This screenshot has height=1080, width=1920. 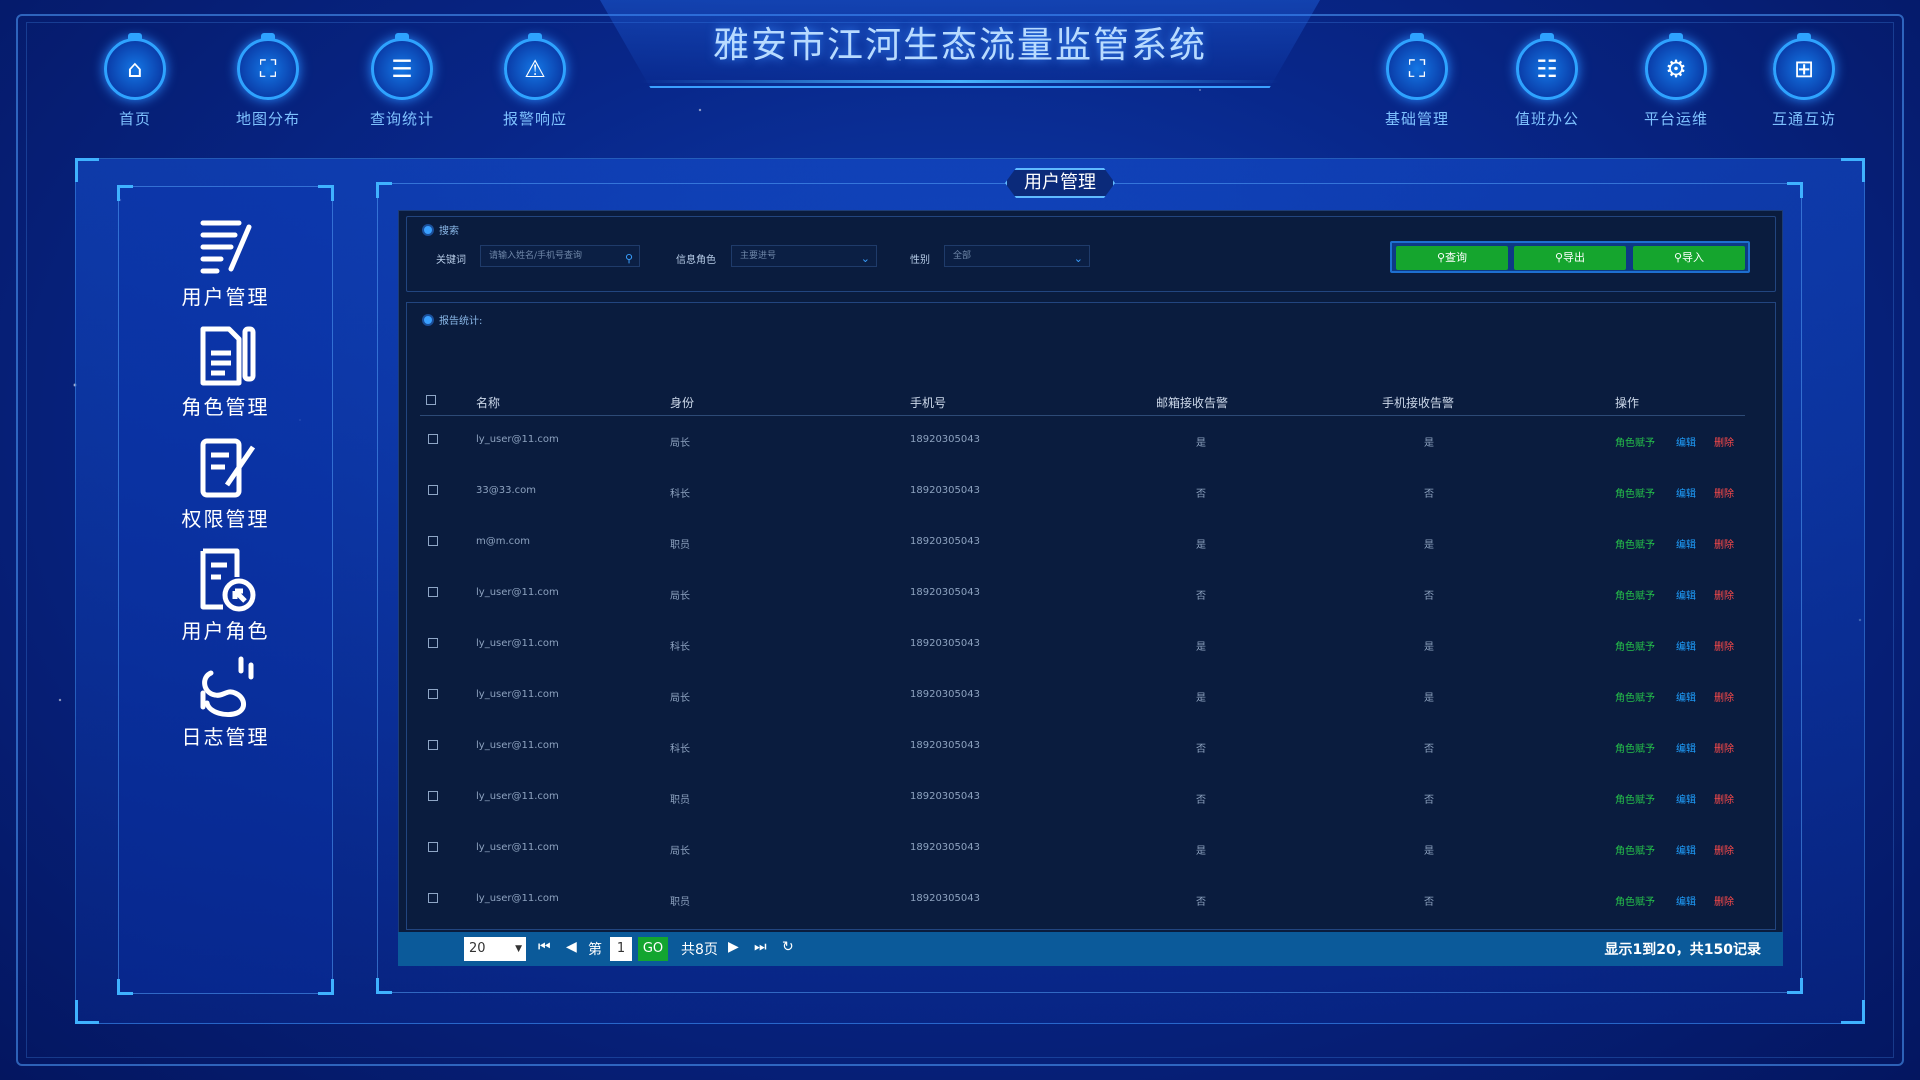 I want to click on content-title: 用户管理, so click(x=1060, y=183).